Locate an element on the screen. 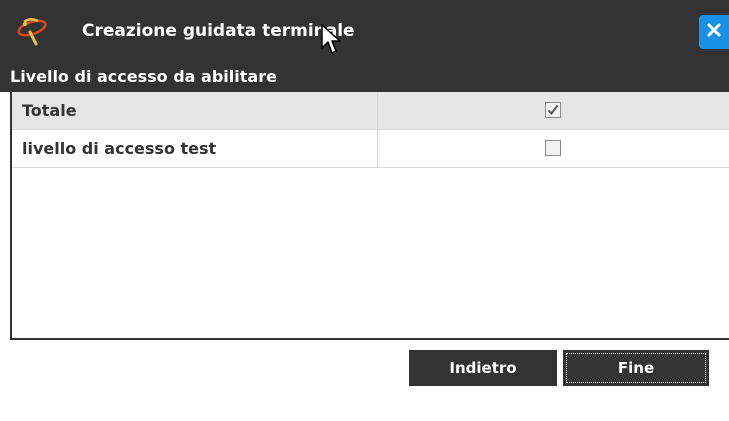 The height and width of the screenshot is (421, 729). back-button: Indietro is located at coordinates (483, 368).